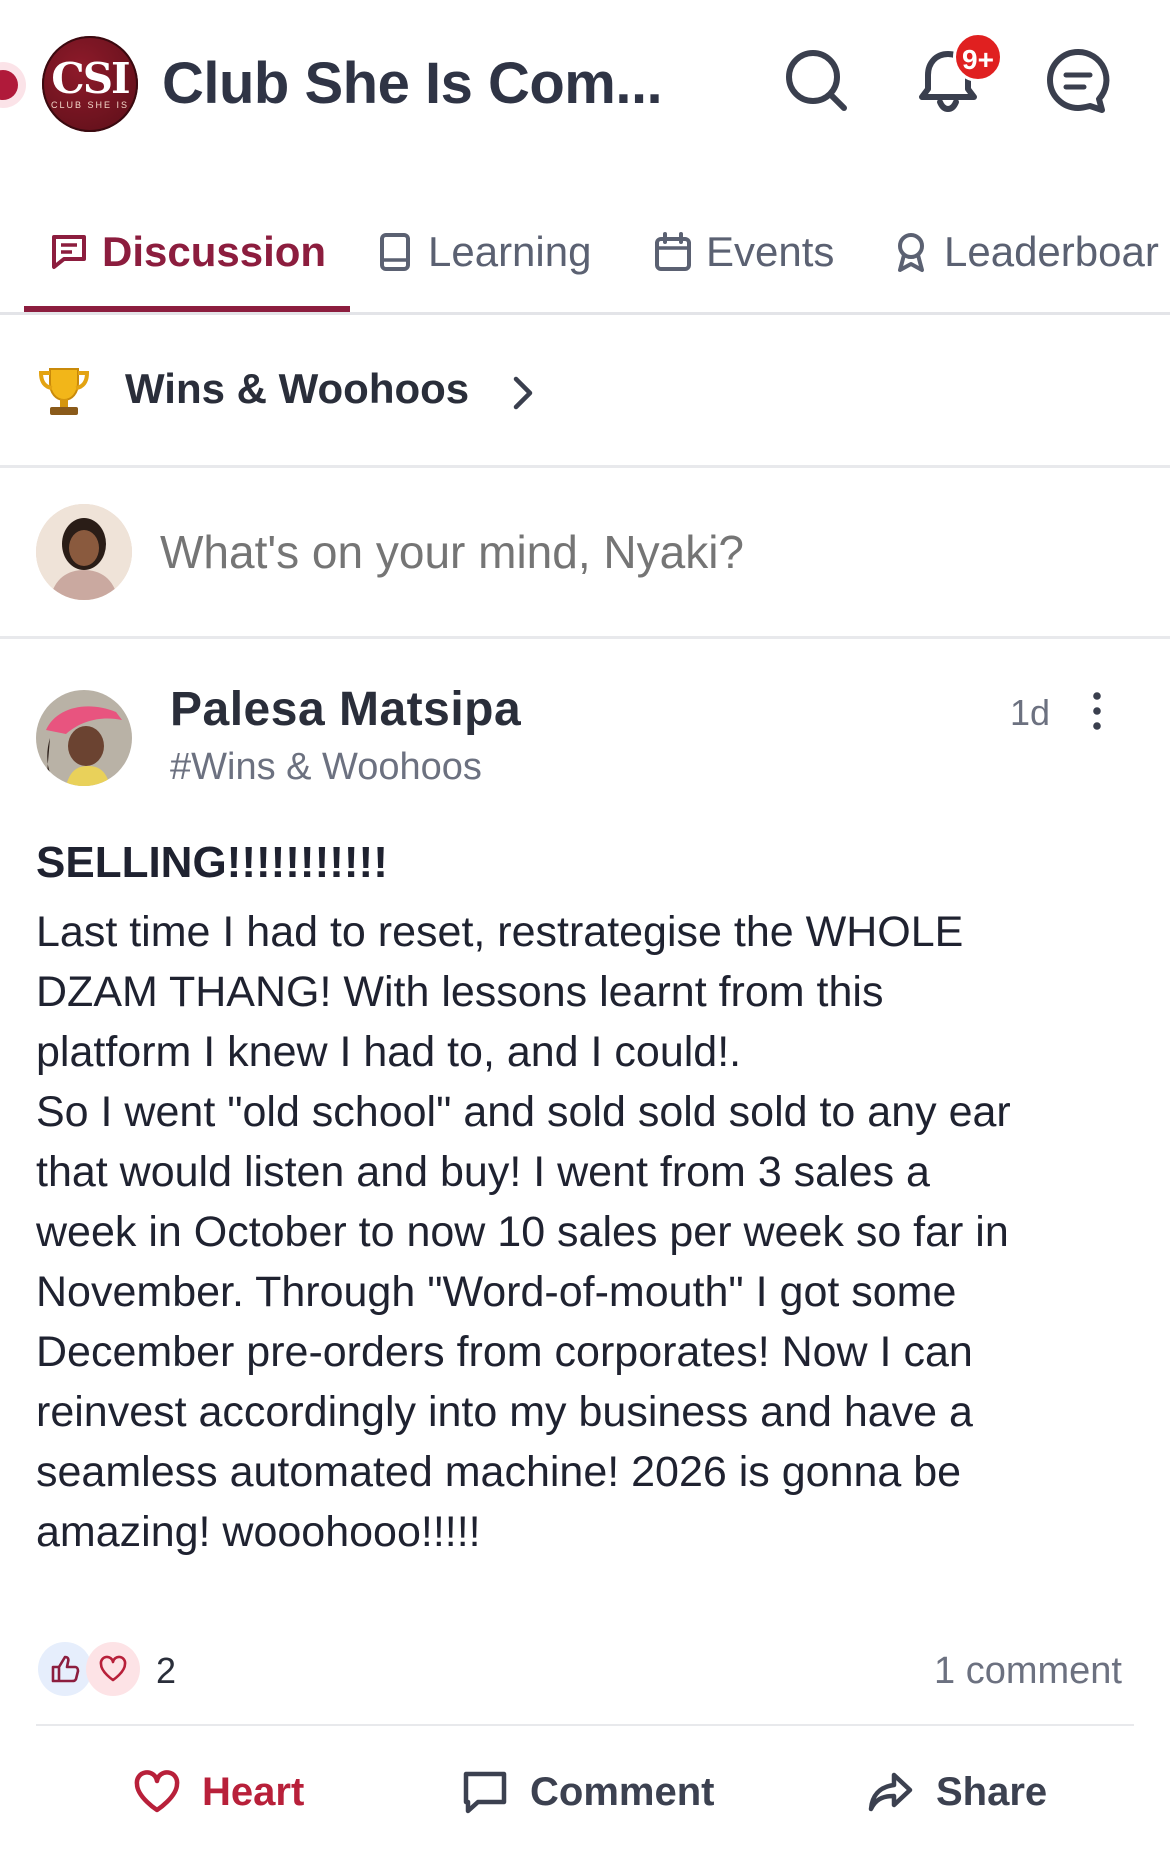  I want to click on heart-button: Heart, so click(218, 1792).